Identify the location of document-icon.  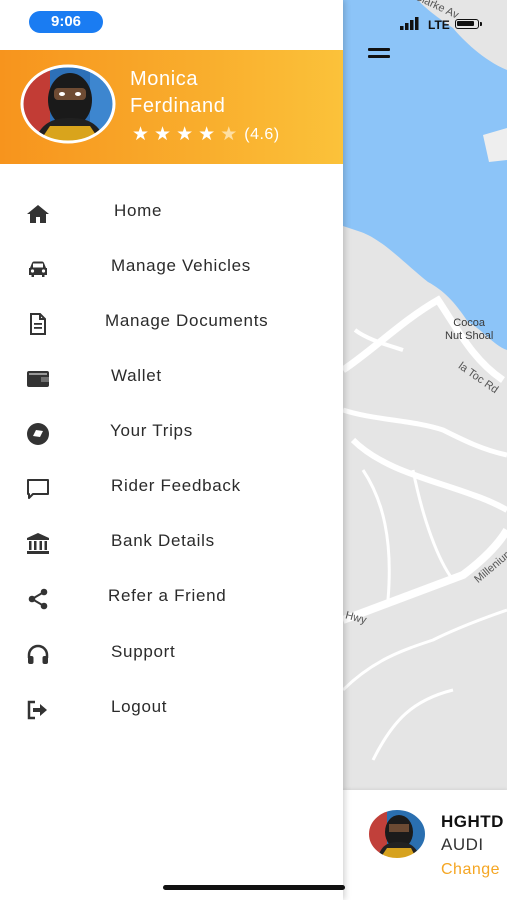
(38, 324).